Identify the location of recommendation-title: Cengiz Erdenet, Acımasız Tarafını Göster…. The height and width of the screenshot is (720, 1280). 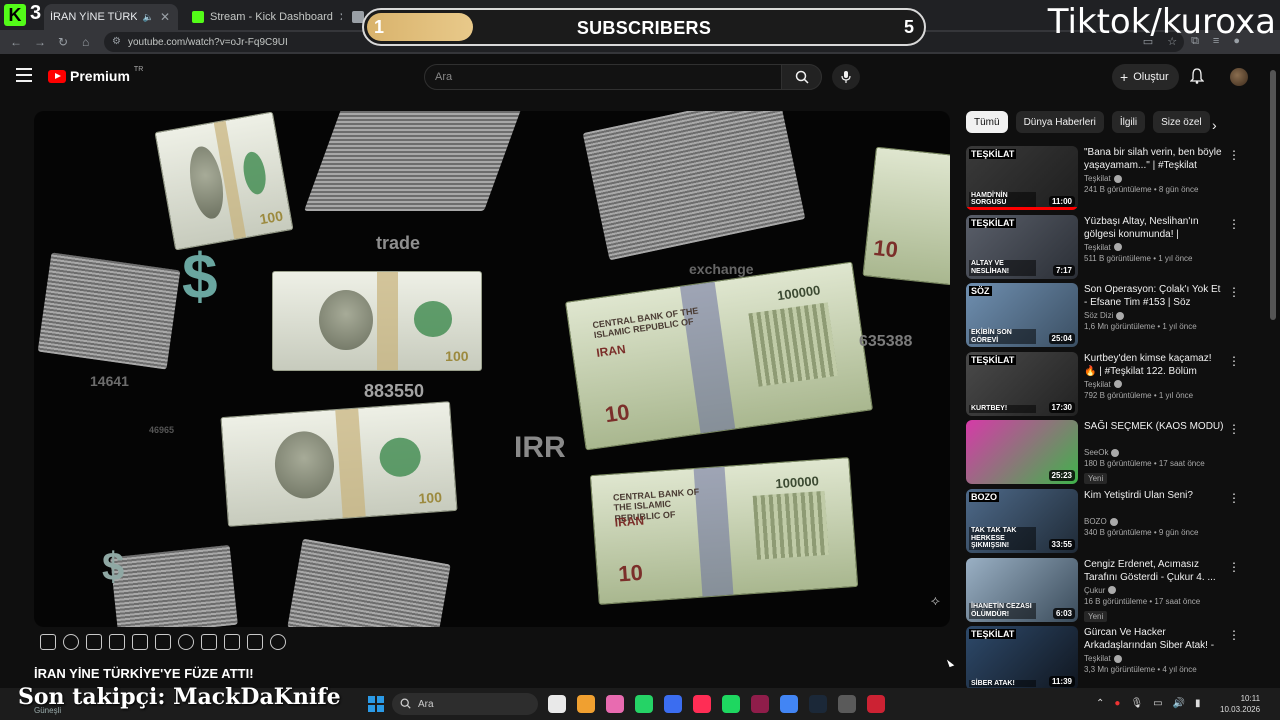
(1154, 571).